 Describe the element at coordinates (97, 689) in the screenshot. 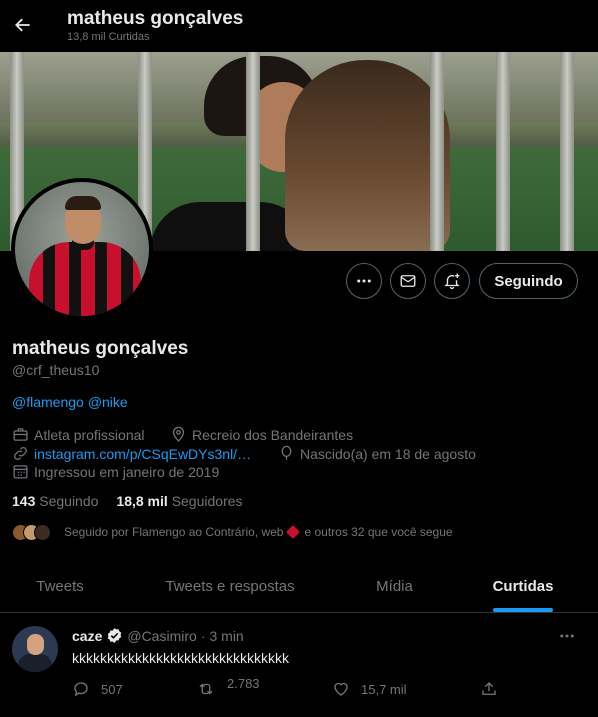

I see `reply-button: 507` at that location.